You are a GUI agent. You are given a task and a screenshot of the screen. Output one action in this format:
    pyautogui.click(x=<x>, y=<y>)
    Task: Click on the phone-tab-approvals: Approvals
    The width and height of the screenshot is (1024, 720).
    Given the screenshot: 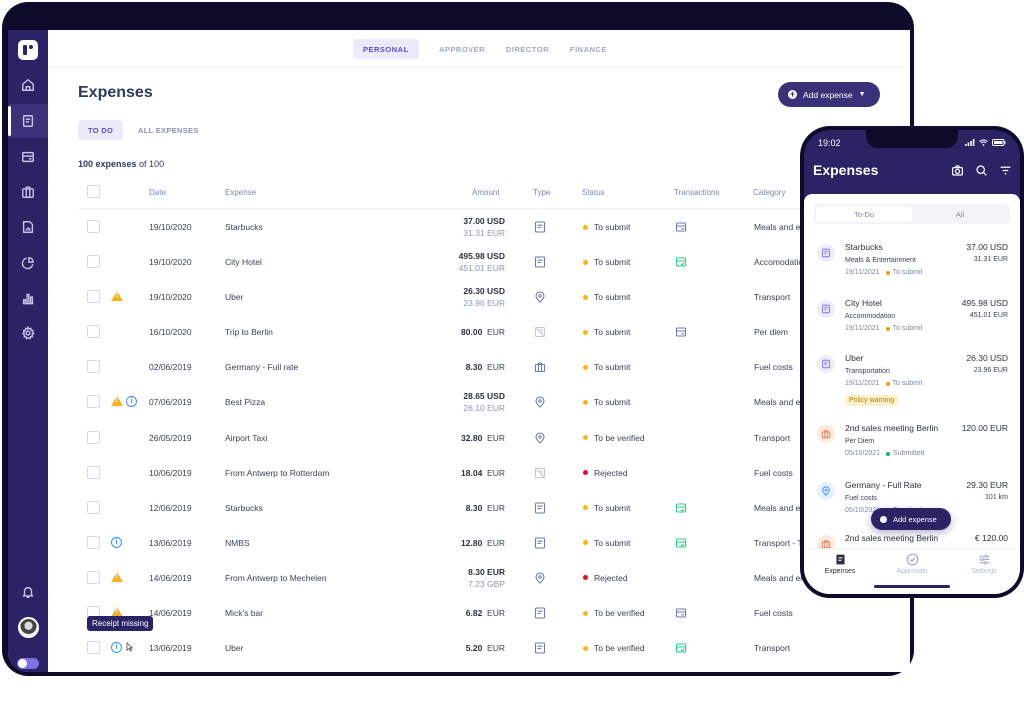 What is the action you would take?
    pyautogui.click(x=912, y=564)
    